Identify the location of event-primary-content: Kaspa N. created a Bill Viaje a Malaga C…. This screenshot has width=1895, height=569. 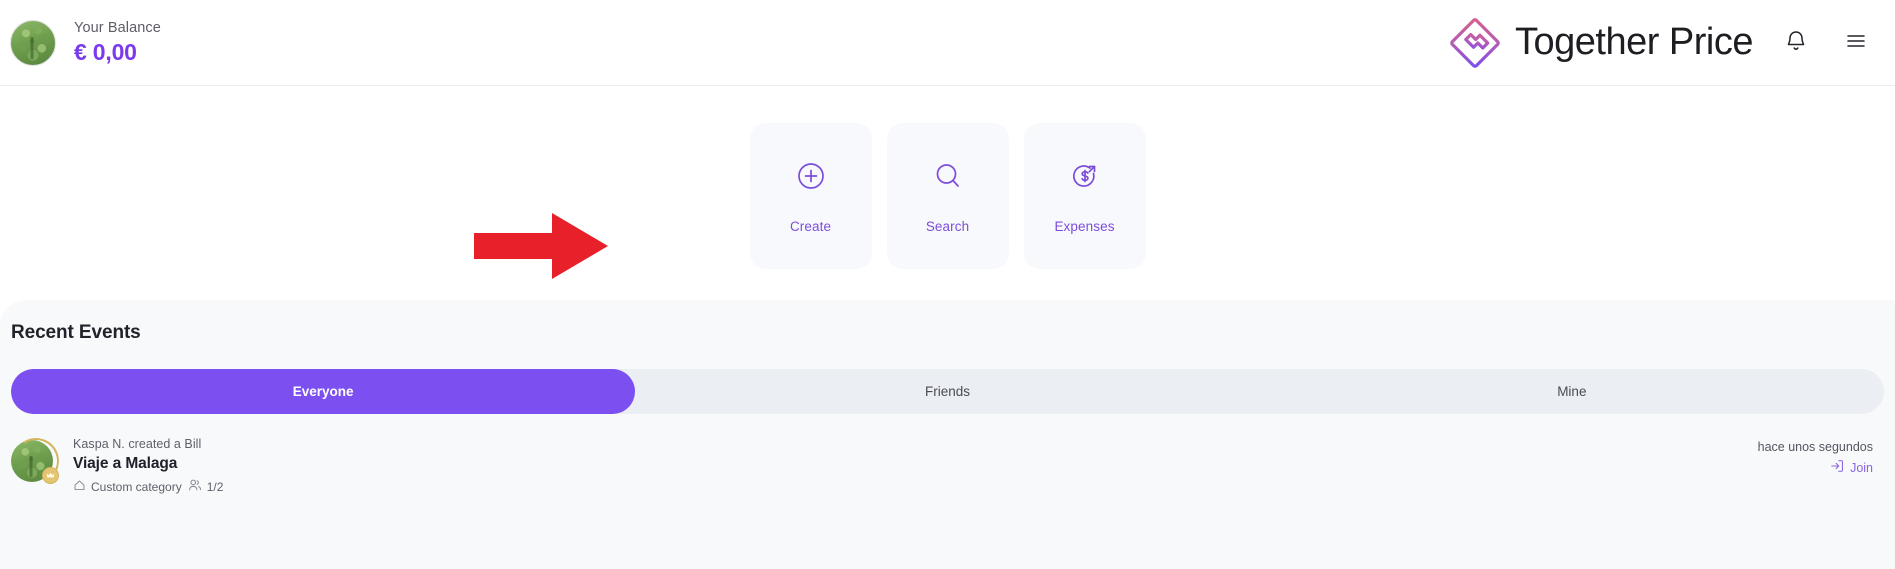
(115, 464).